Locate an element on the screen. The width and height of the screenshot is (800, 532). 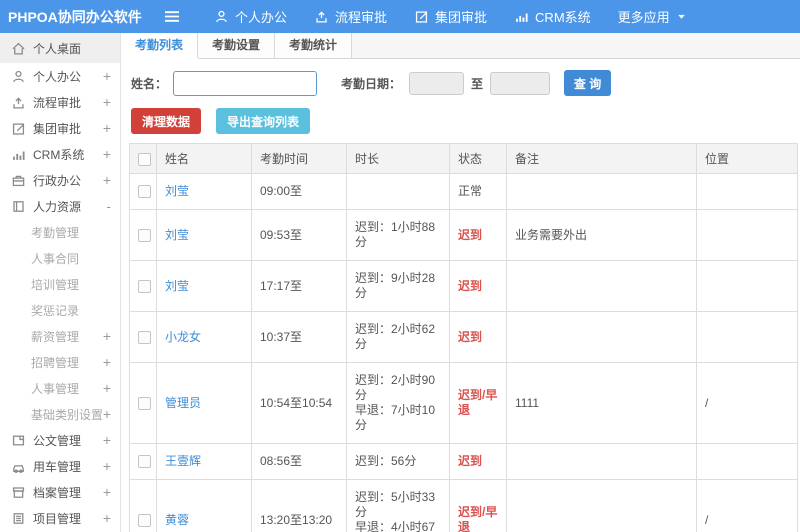
filter-bar: 姓名： 考勤日期： 至 查 询 is located at coordinates (460, 82).